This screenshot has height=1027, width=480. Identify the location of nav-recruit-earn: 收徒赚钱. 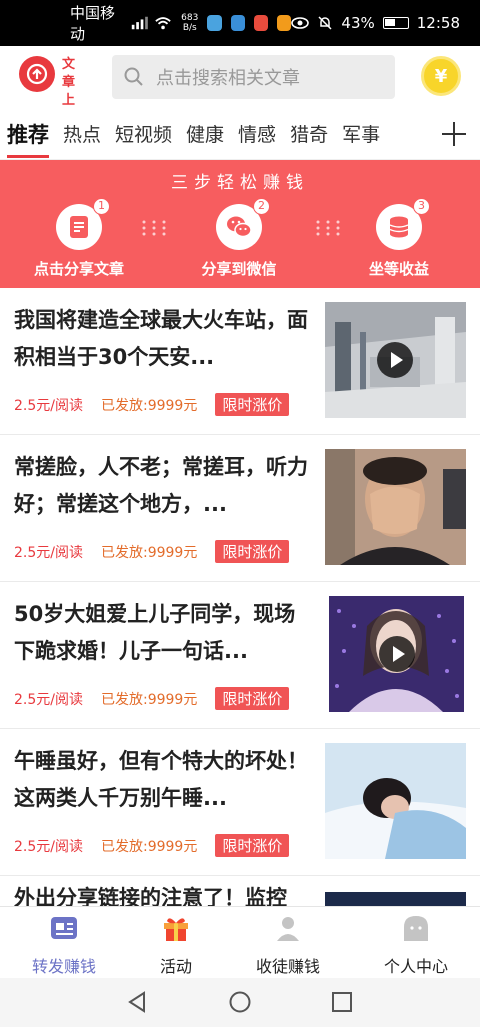
(288, 945).